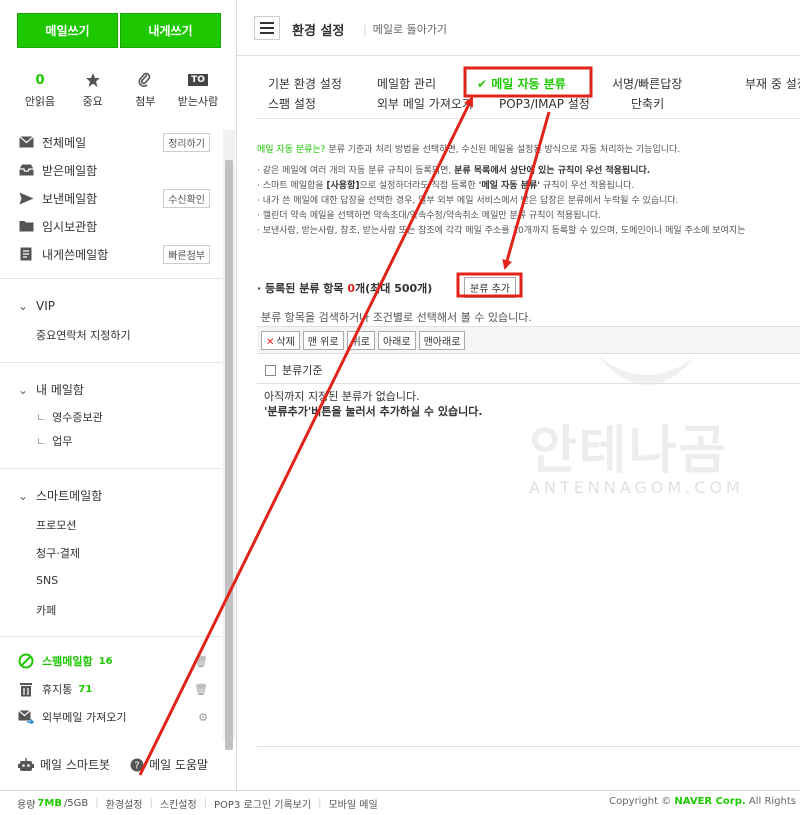 This screenshot has width=800, height=815. I want to click on sidebar-scrollbar, so click(229, 440).